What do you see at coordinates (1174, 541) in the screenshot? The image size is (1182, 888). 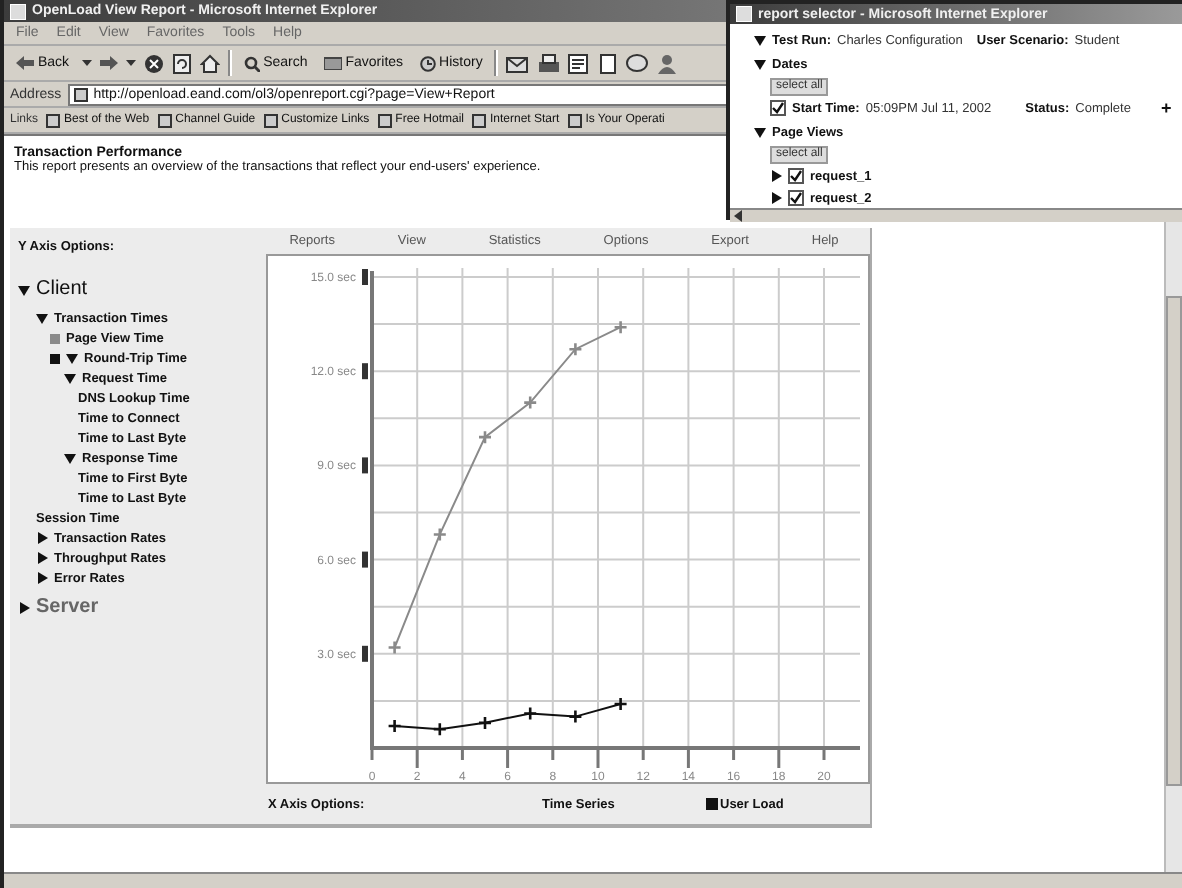 I see `scroll-thumb` at bounding box center [1174, 541].